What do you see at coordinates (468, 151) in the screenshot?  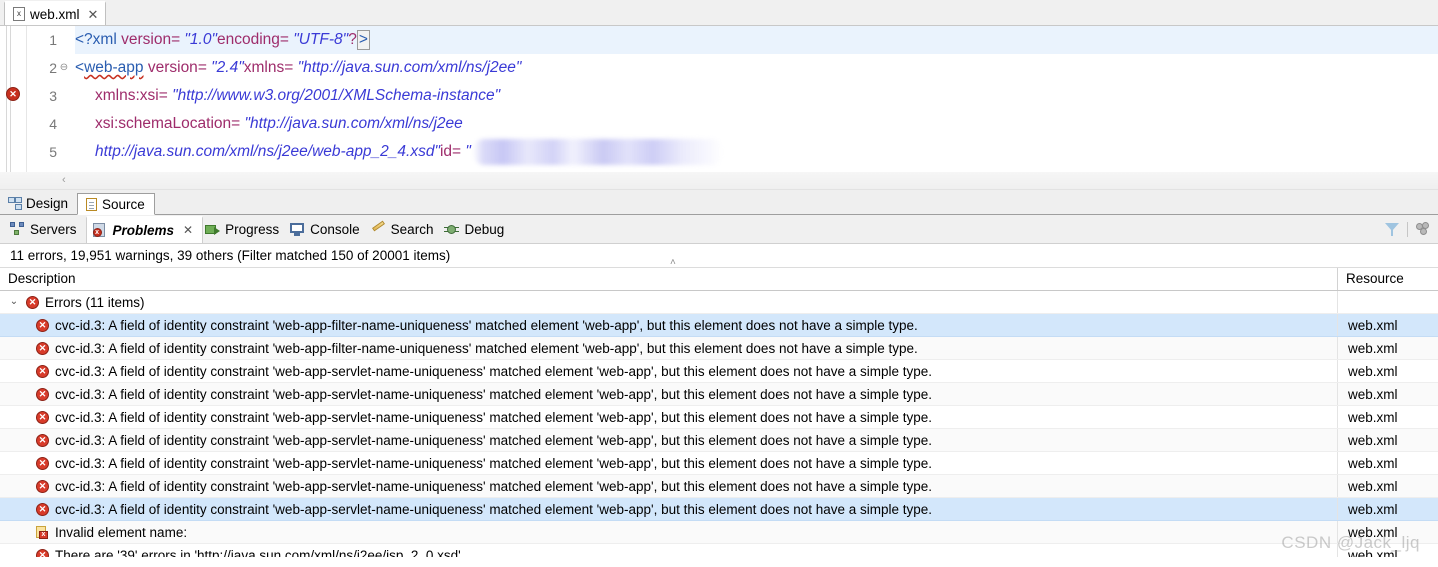 I see `code-token: "` at bounding box center [468, 151].